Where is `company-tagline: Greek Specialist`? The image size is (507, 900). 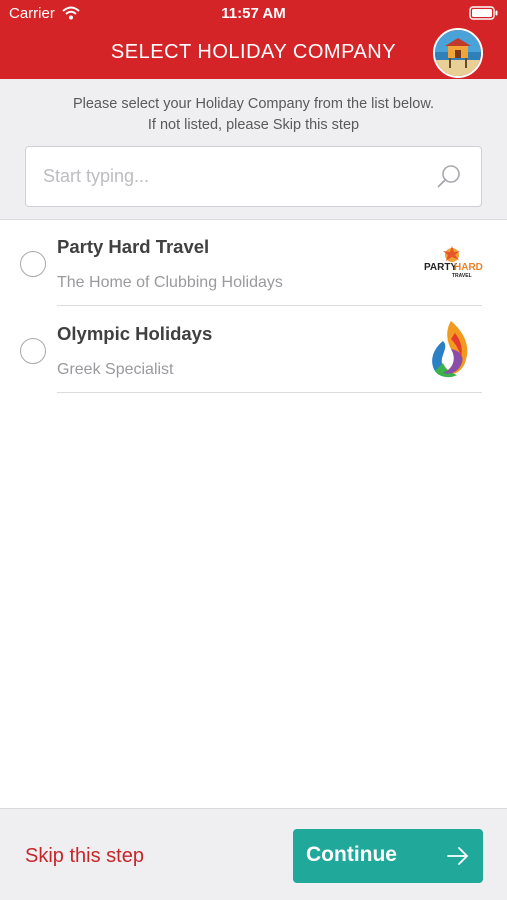
company-tagline: Greek Specialist is located at coordinates (115, 369).